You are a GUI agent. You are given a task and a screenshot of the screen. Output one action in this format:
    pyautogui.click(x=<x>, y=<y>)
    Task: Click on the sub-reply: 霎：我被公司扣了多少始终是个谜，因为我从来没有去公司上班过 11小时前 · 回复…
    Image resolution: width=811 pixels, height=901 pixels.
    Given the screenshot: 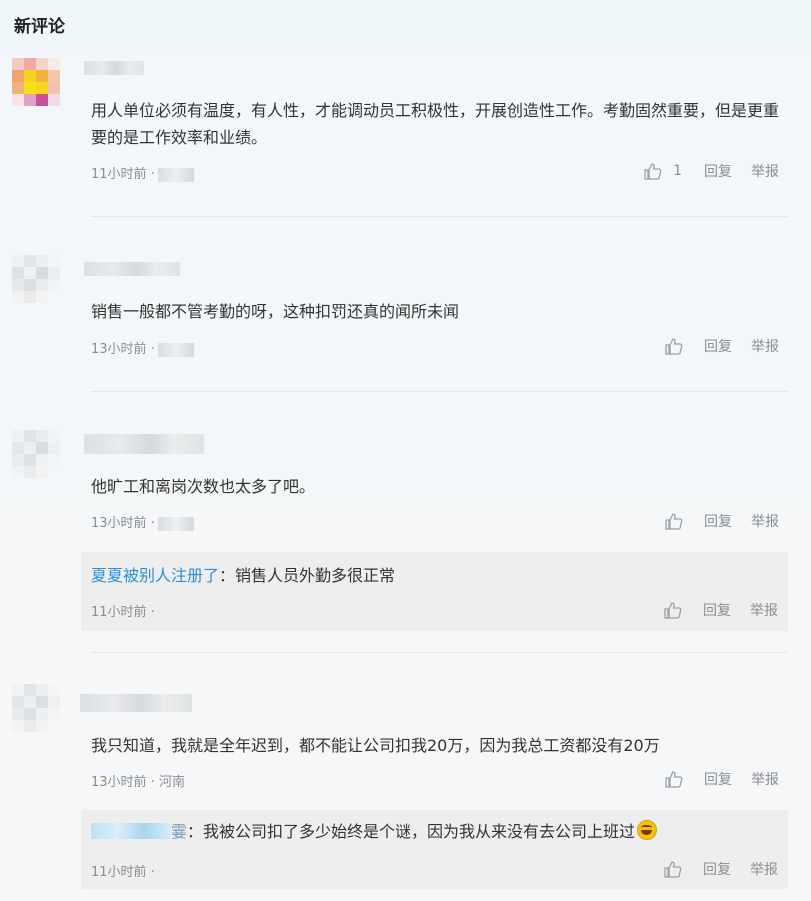 What is the action you would take?
    pyautogui.click(x=434, y=849)
    